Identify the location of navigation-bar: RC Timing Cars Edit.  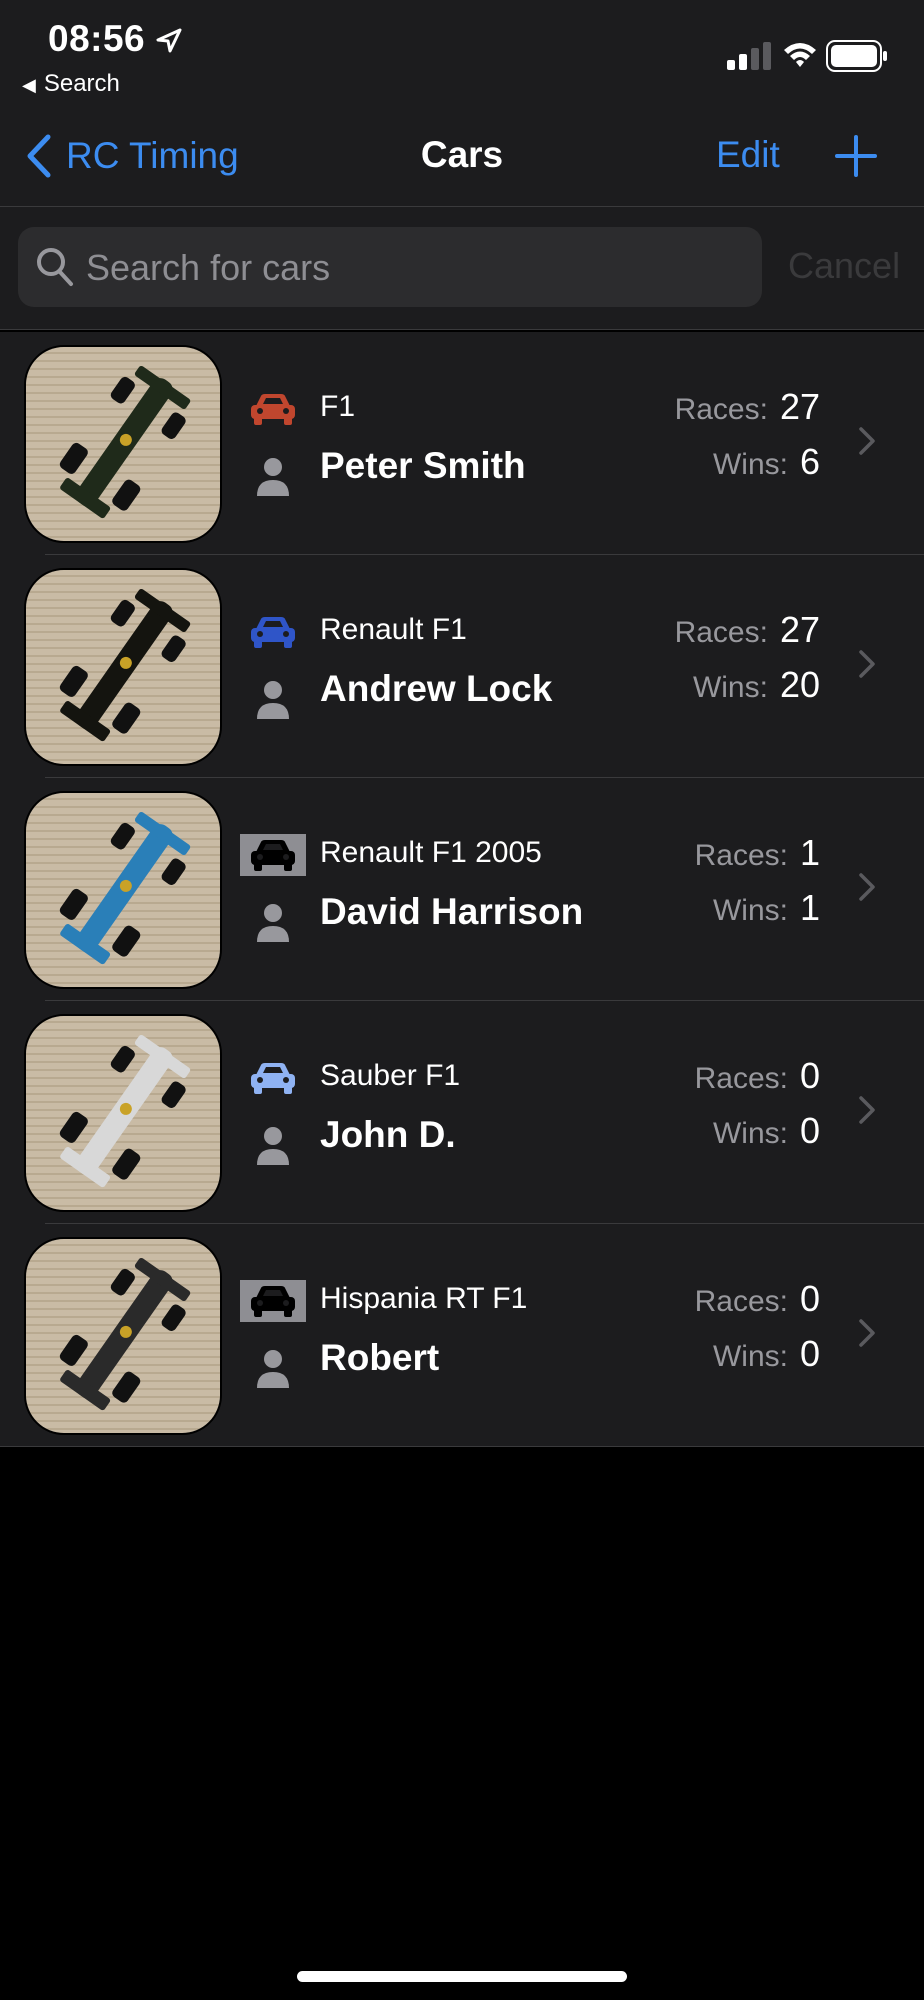
(462, 158).